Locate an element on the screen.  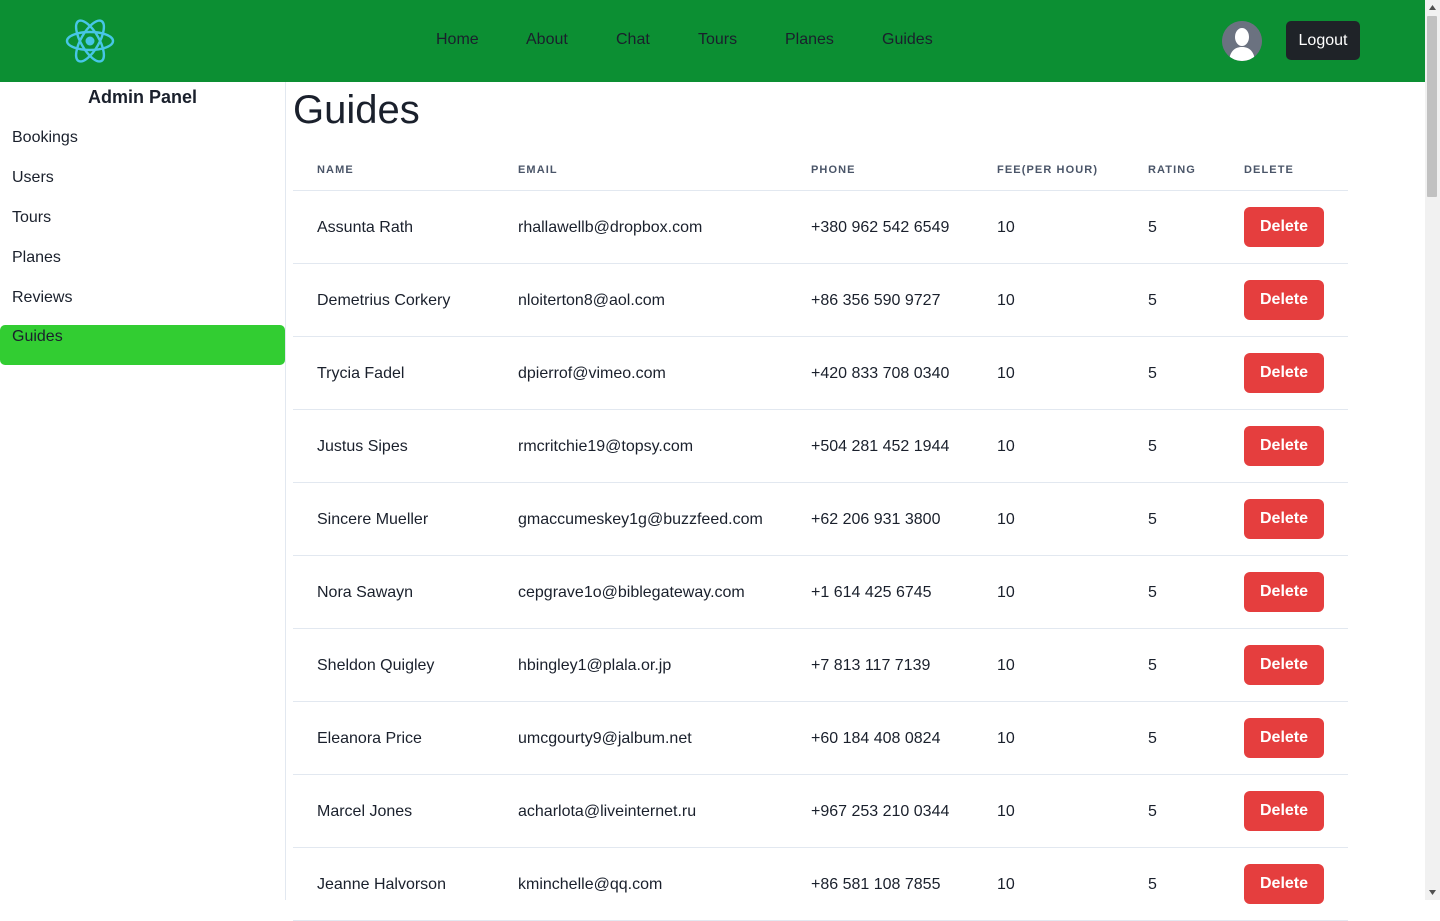
nav-about-link: About is located at coordinates (547, 40).